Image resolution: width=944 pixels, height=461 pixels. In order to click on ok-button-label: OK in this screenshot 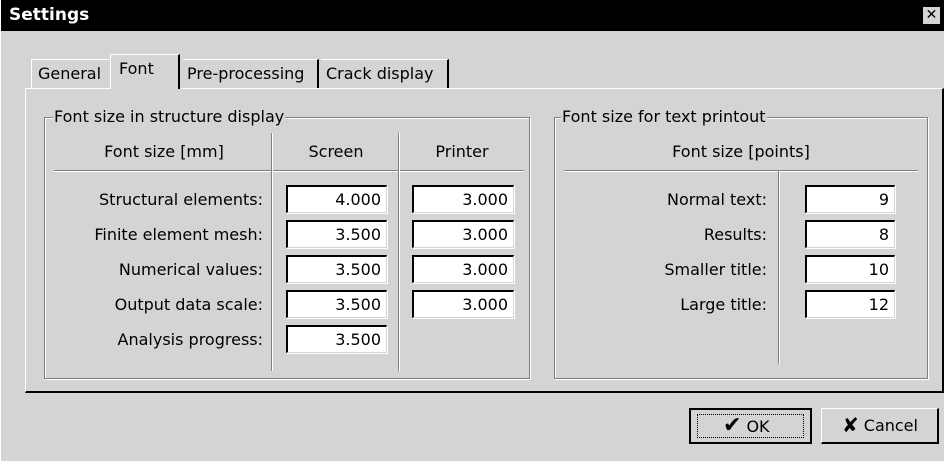, I will do `click(758, 426)`.